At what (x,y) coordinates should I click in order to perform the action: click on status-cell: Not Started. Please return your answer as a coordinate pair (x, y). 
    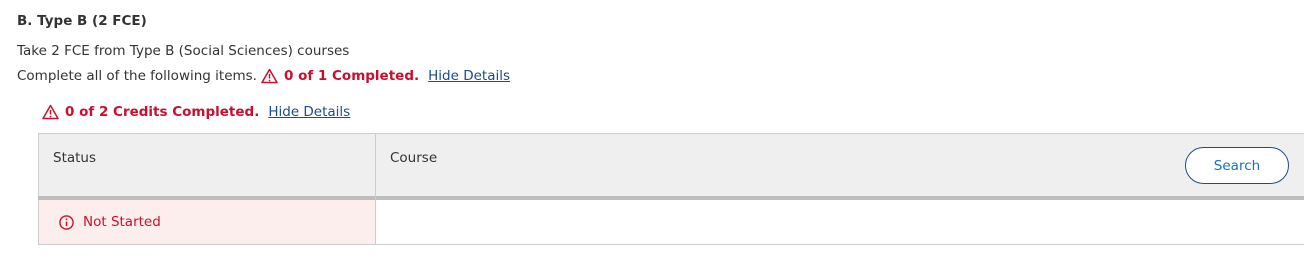
    Looking at the image, I should click on (206, 222).